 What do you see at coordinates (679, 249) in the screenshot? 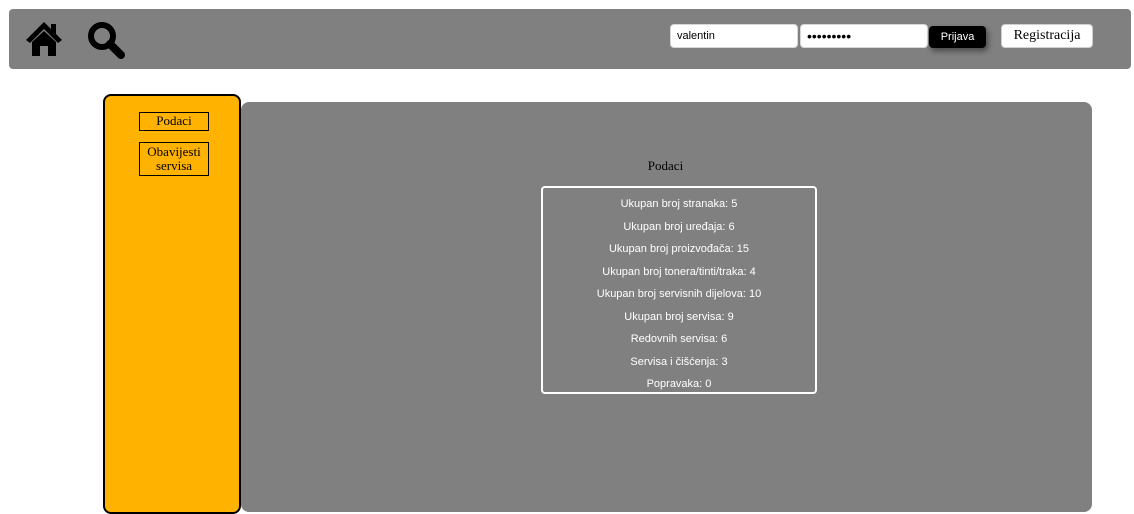
I see `stat-total-manufacturers: Ukupan broj proizvođača: 15` at bounding box center [679, 249].